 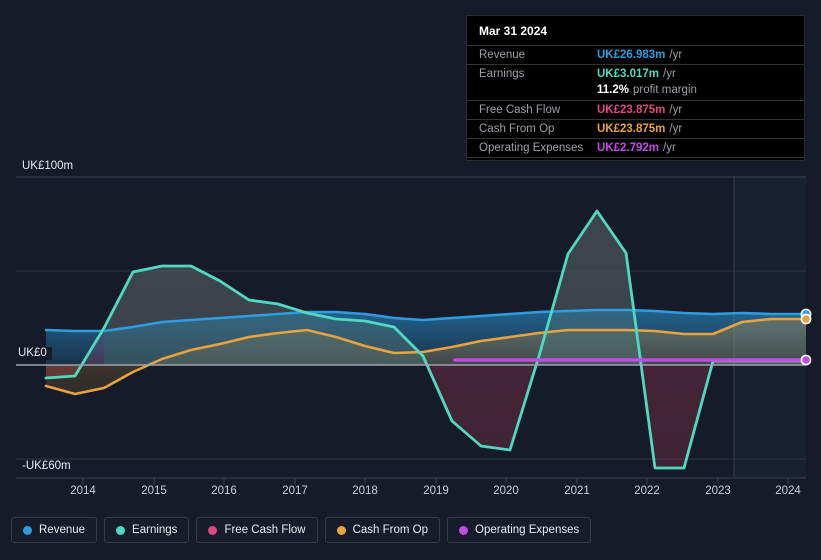 I want to click on legend-label-cash-from-op: Cash From Op, so click(x=390, y=530).